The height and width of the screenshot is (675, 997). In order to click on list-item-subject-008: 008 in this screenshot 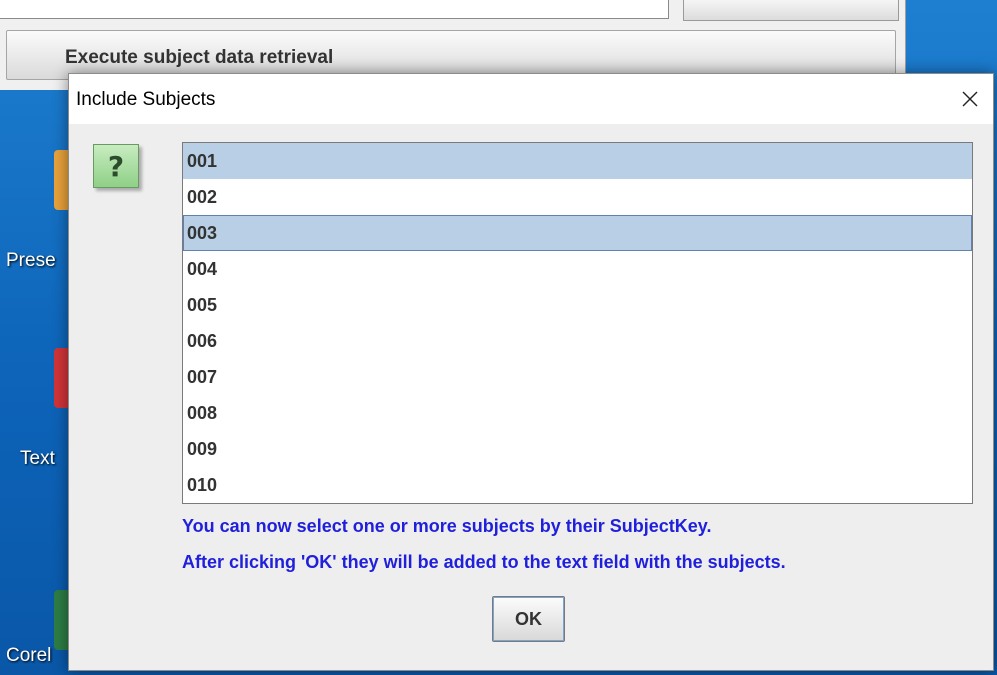, I will do `click(577, 413)`.